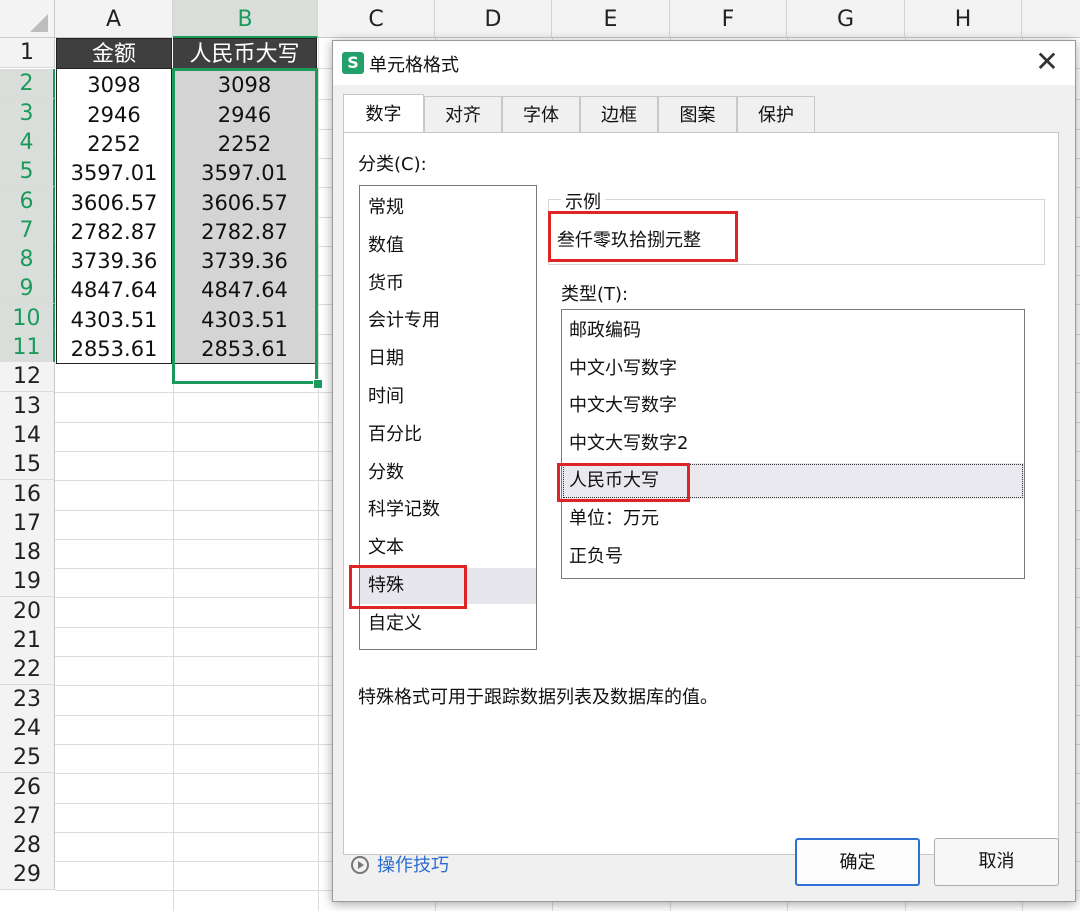  Describe the element at coordinates (629, 240) in the screenshot. I see `example-value: 叁仟零玖拾捌元整` at that location.